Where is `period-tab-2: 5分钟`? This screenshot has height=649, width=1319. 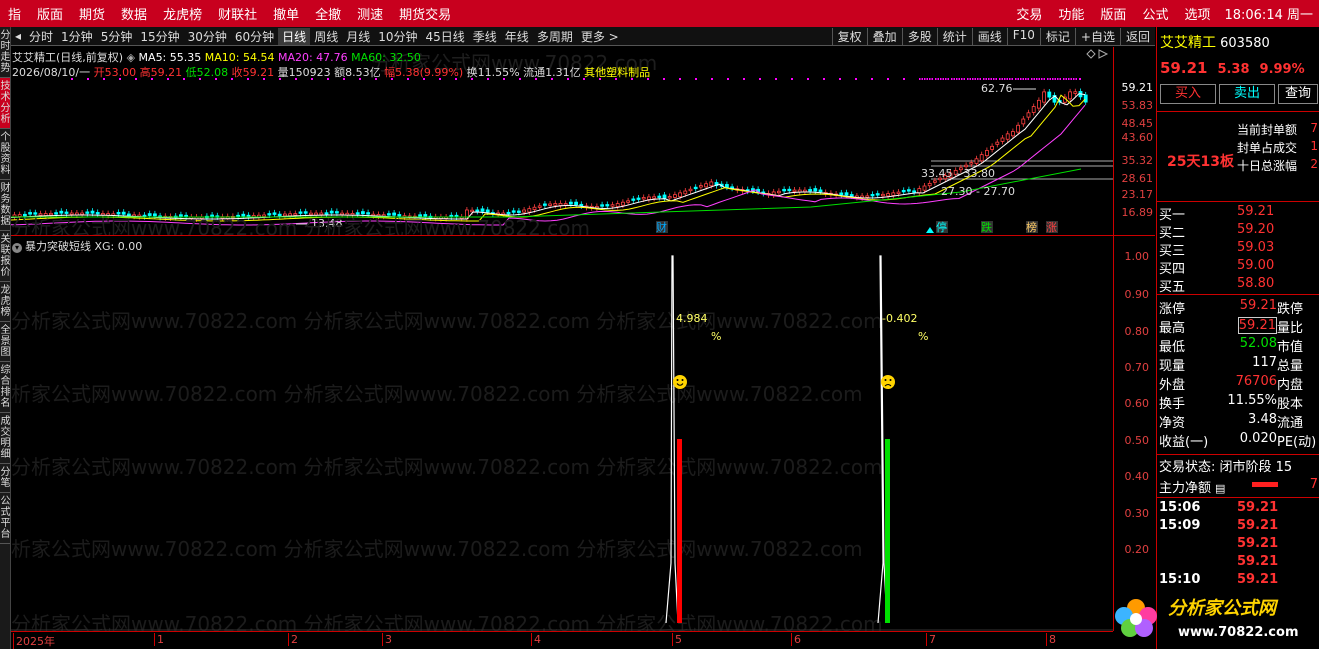 period-tab-2: 5分钟 is located at coordinates (117, 36).